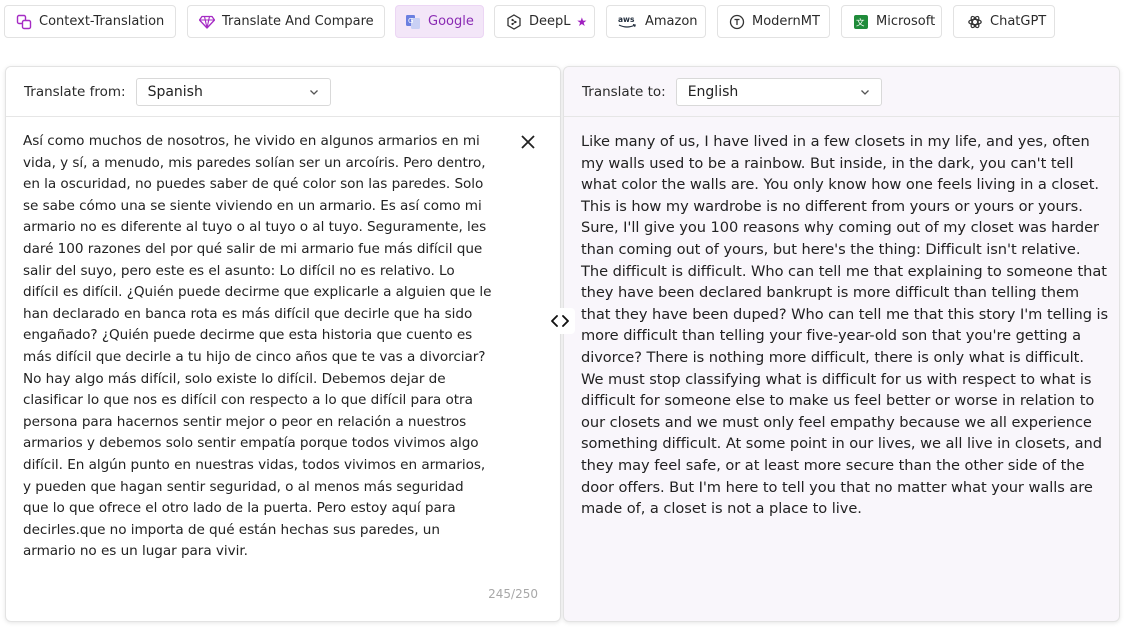  I want to click on clear-text-button, so click(528, 142).